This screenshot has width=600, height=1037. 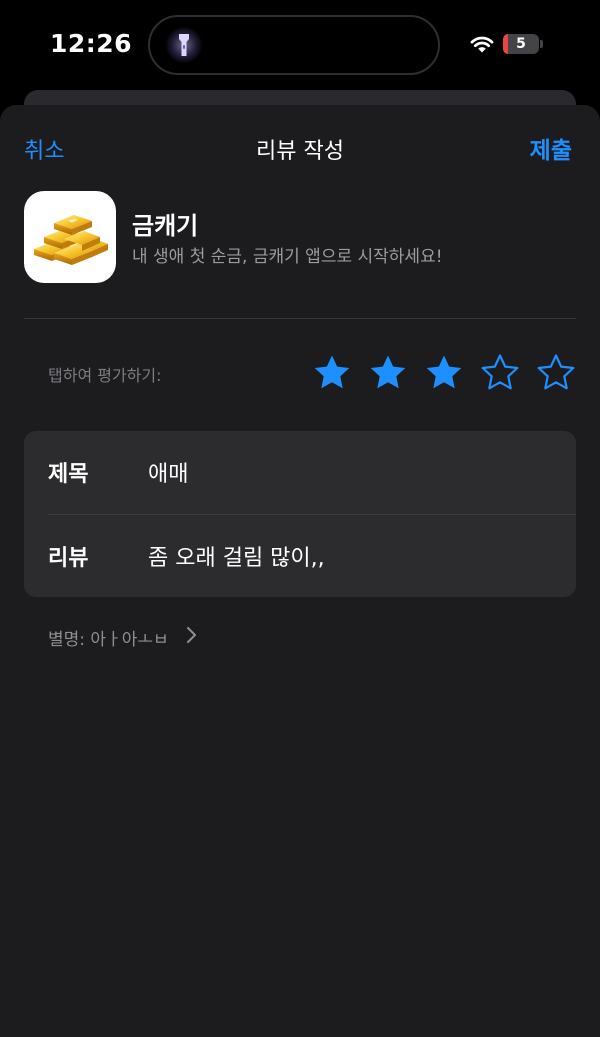 I want to click on review-textarea: 좀 오래 걸림 많이,,, so click(x=236, y=556).